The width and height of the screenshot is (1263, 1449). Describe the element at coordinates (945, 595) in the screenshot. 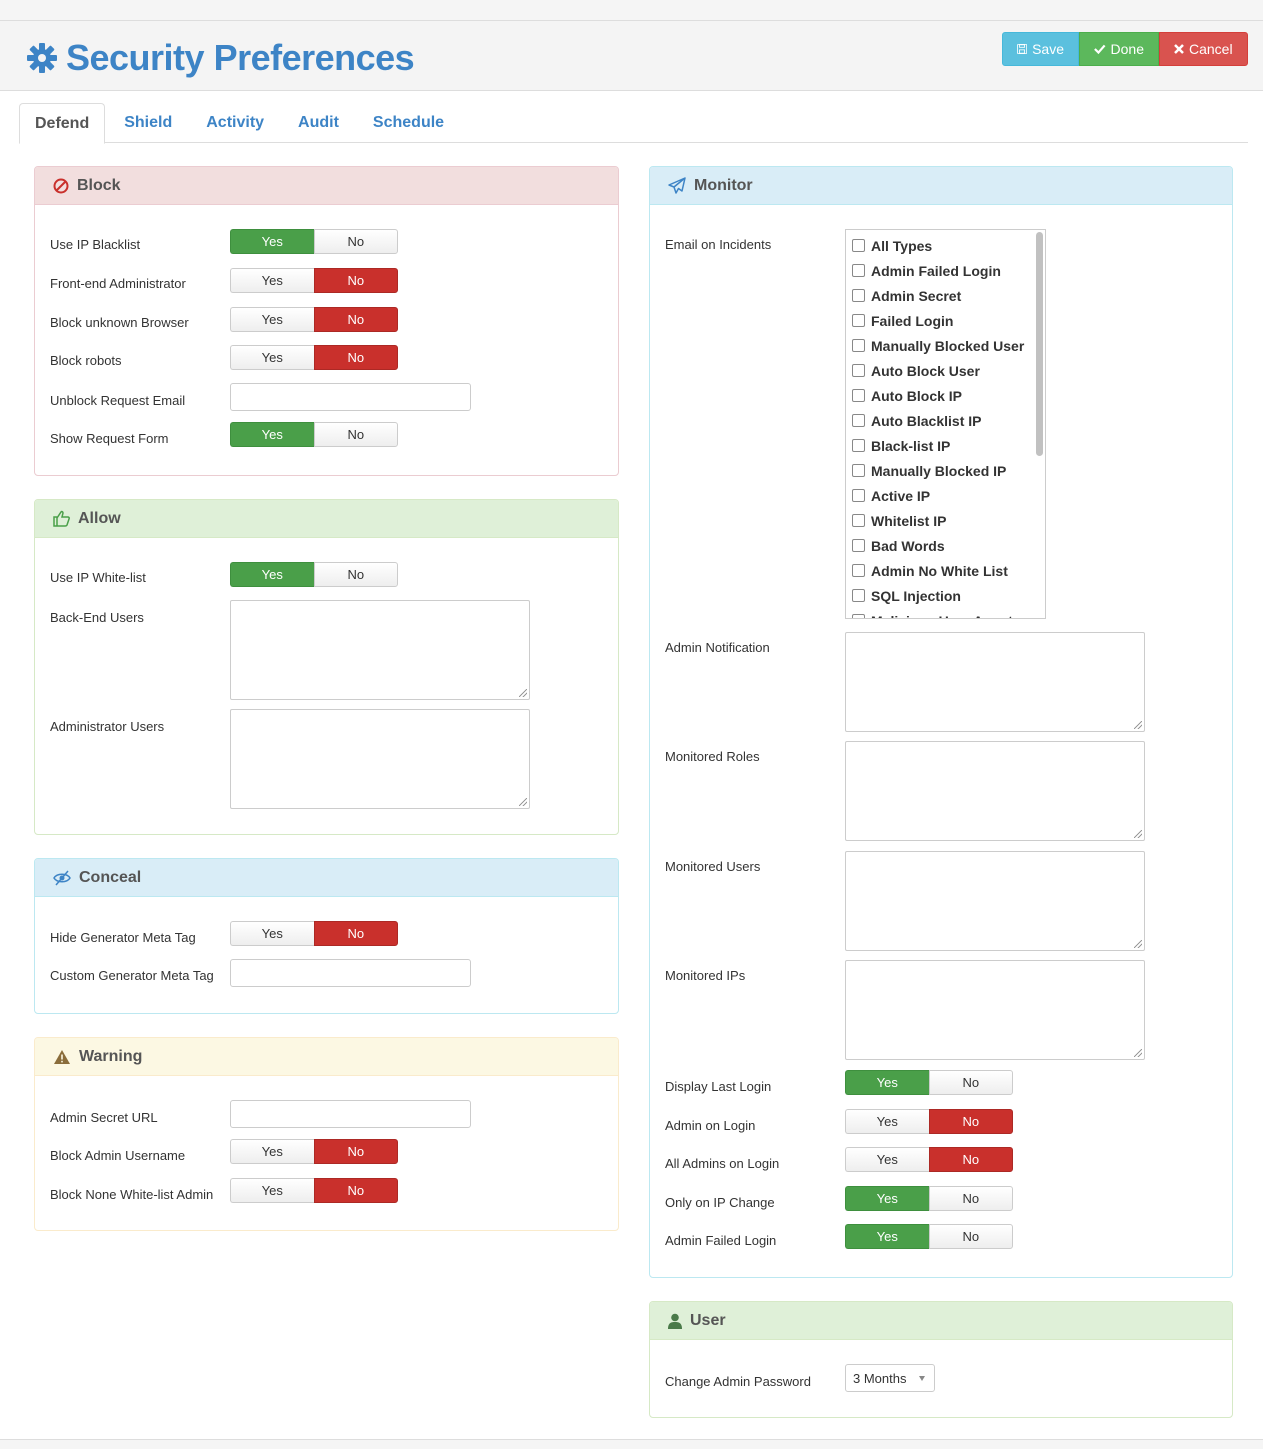

I see `incident-option: SQL Injection` at that location.